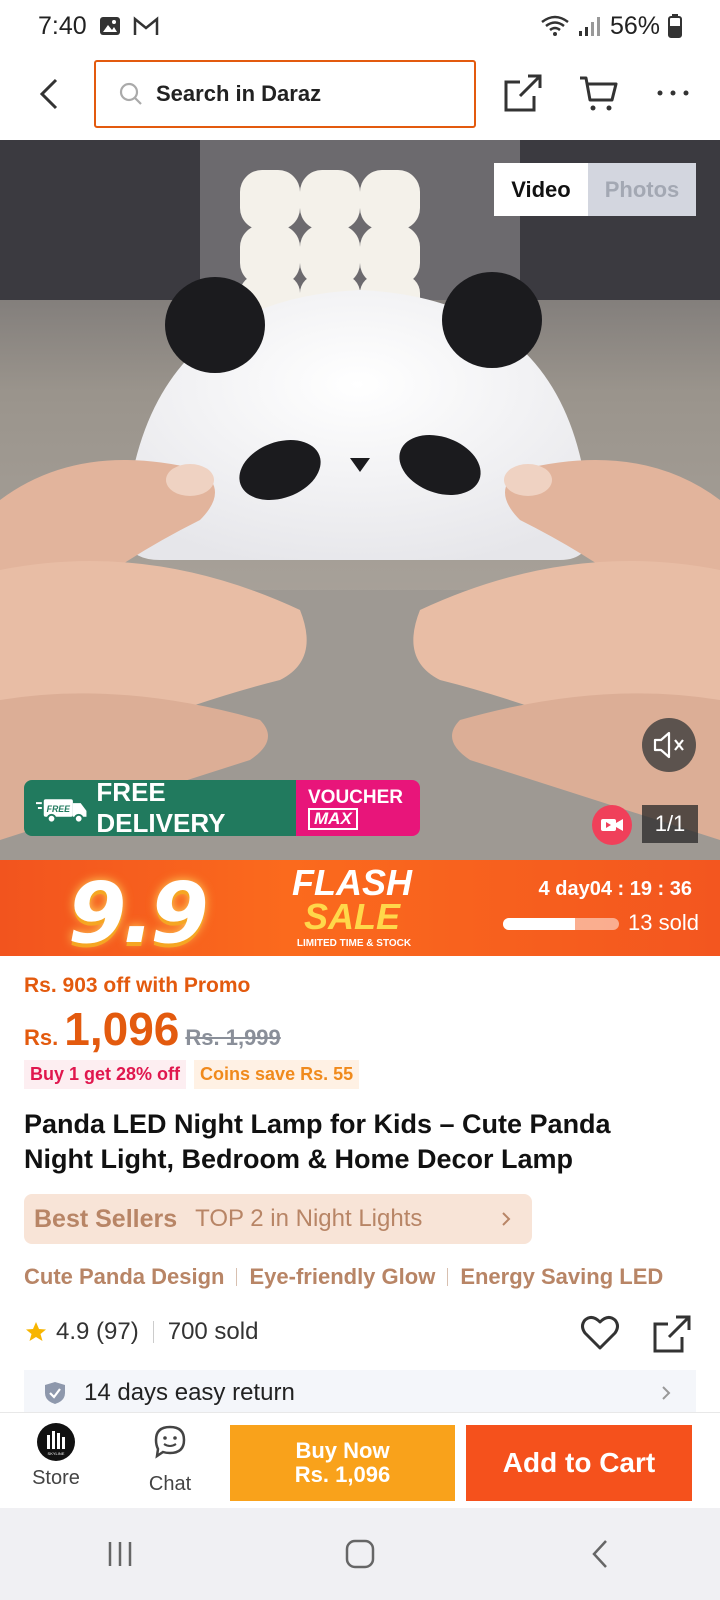  Describe the element at coordinates (239, 93) in the screenshot. I see `search-placeholder: Search in Daraz` at that location.